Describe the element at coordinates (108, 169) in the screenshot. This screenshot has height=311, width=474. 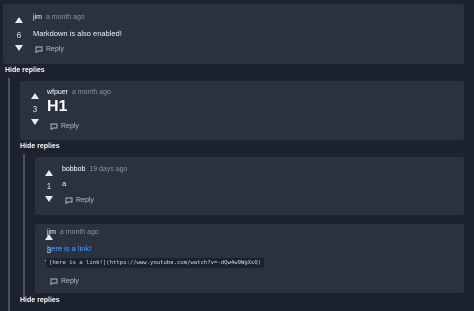
I see `comment-time: 19 days ago` at that location.